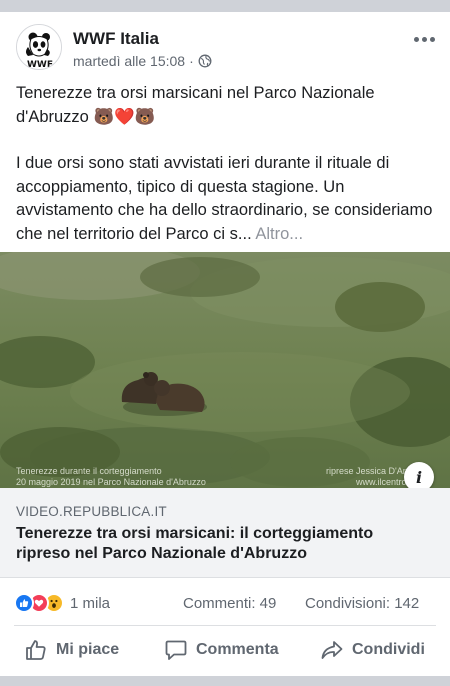 The image size is (450, 686). What do you see at coordinates (176, 650) in the screenshot?
I see `comment-icon` at bounding box center [176, 650].